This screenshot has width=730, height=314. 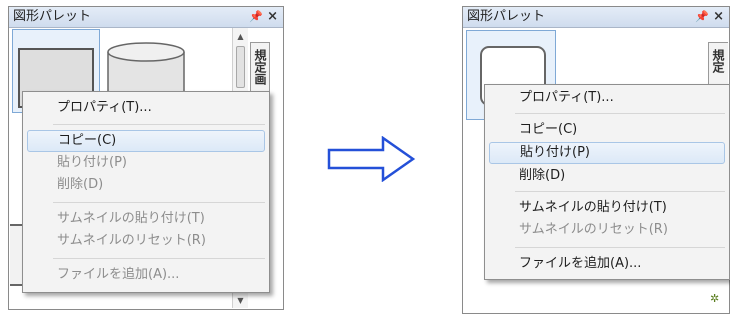 What do you see at coordinates (240, 67) in the screenshot?
I see `scrollbar-thumb` at bounding box center [240, 67].